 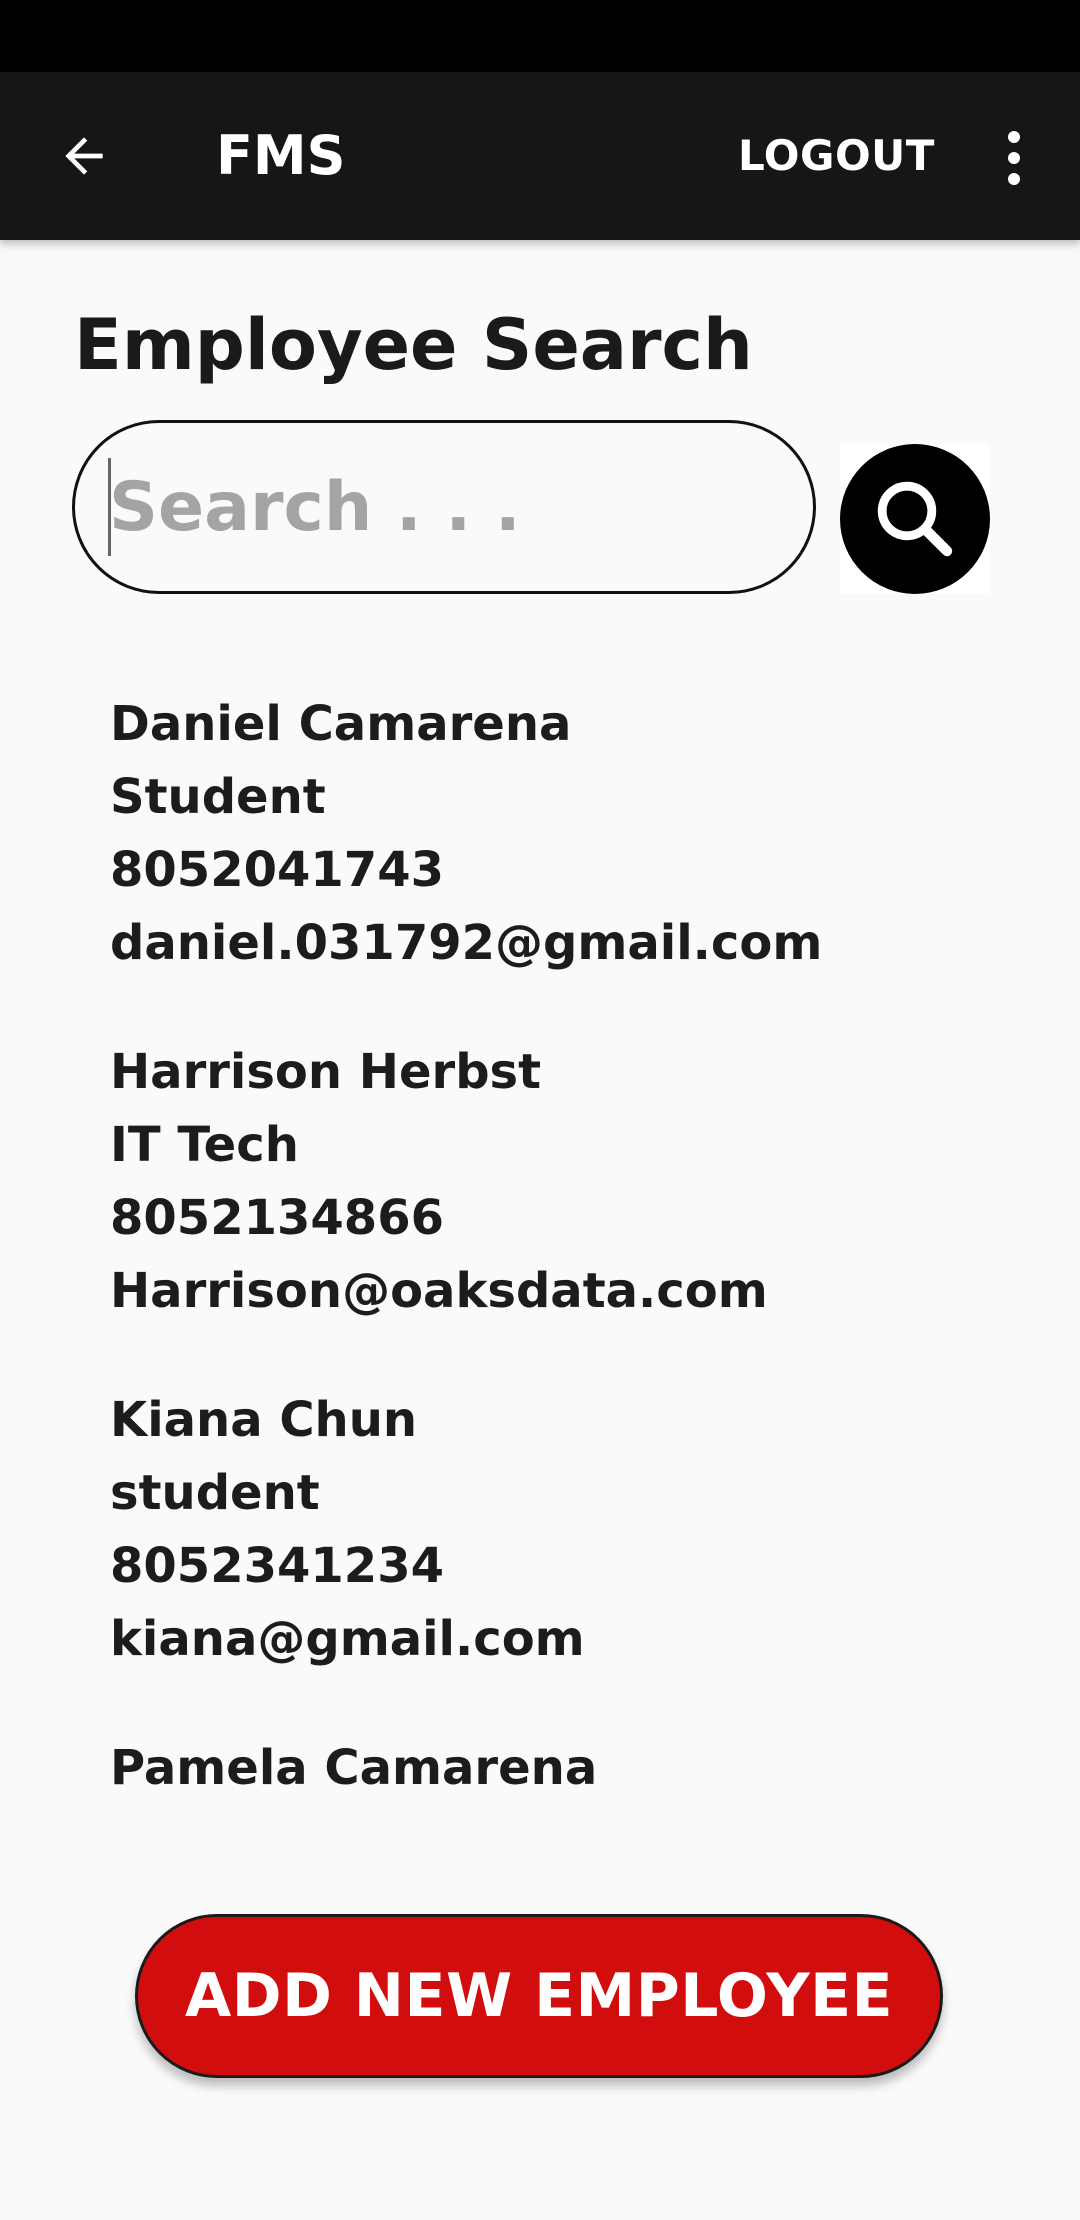 What do you see at coordinates (1014, 158) in the screenshot?
I see `more-vert-icon` at bounding box center [1014, 158].